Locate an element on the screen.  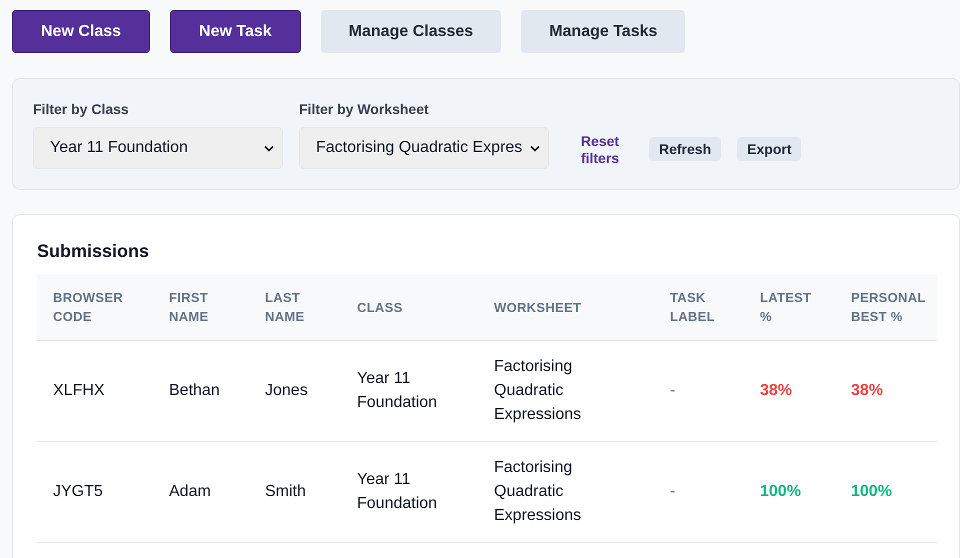
toolbar-button: Export is located at coordinates (769, 149).